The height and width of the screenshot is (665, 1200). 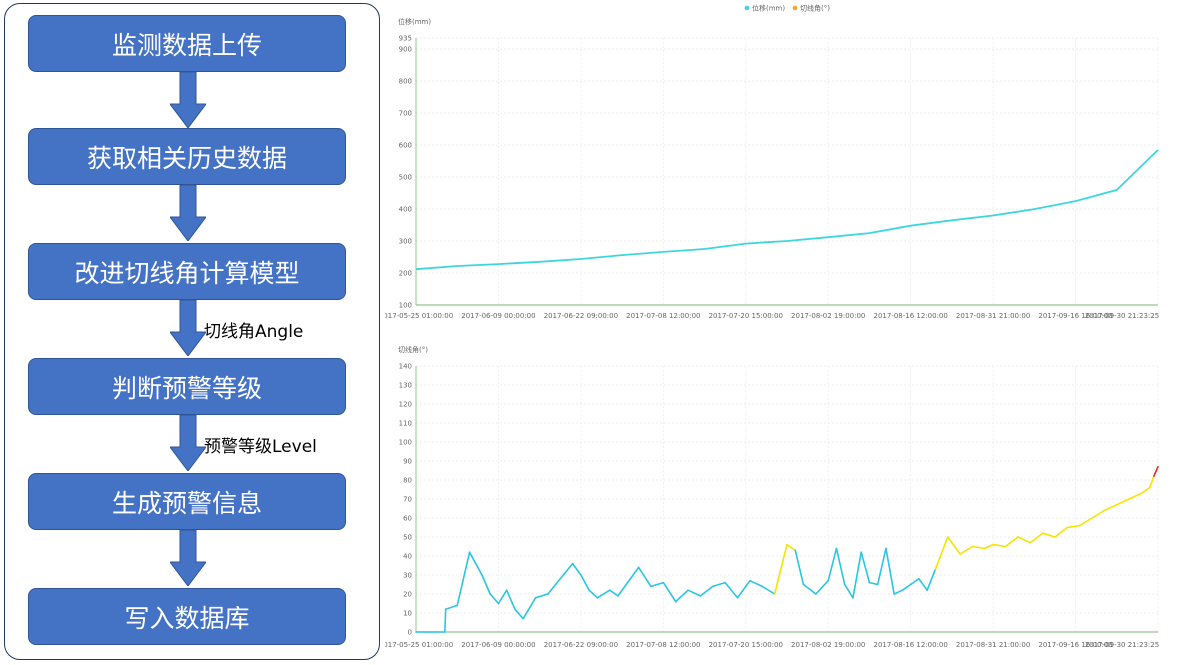 I want to click on step-improved-model: 改进切线角计算模型, so click(x=187, y=271).